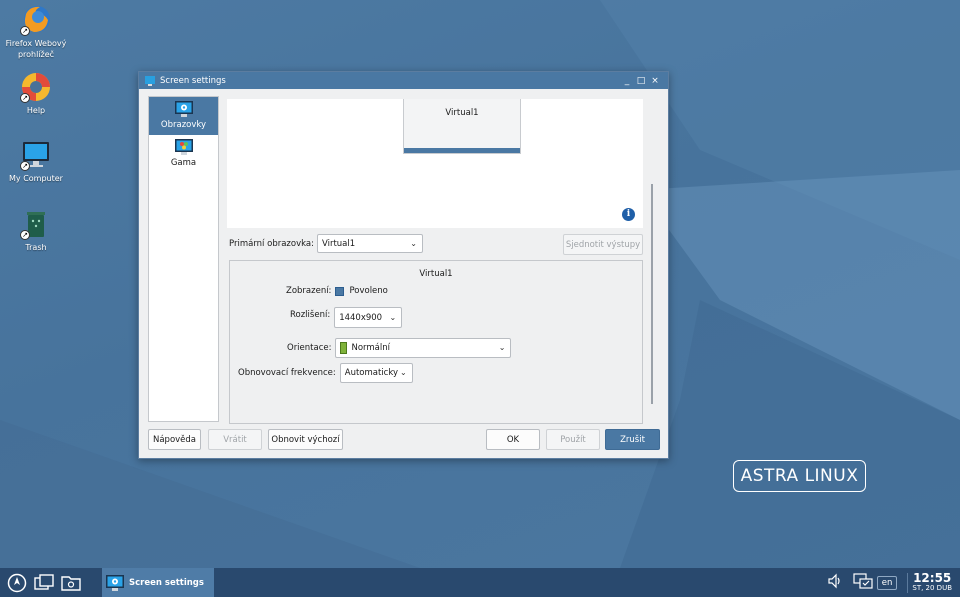  Describe the element at coordinates (36, 87) in the screenshot. I see `lifebuoy-icon: ↗` at that location.